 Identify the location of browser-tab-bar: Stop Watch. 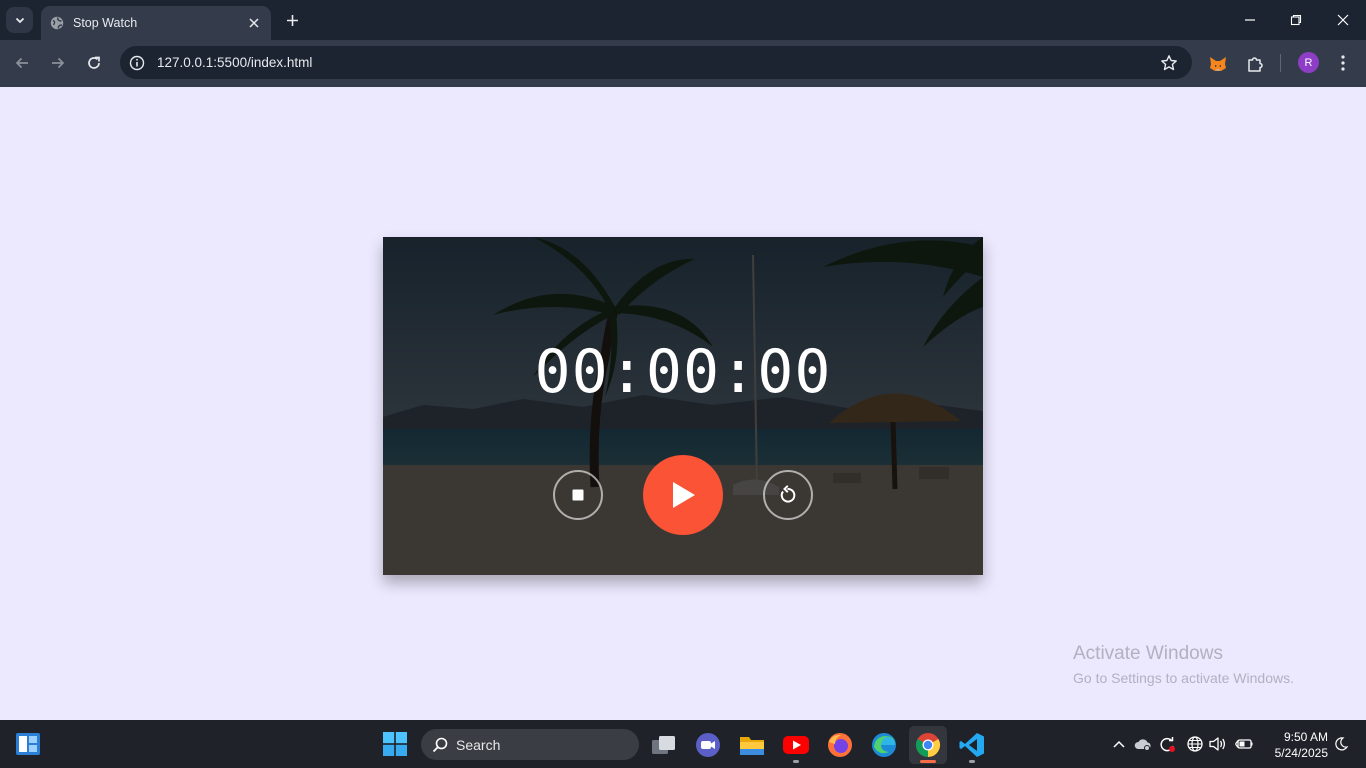
(683, 20).